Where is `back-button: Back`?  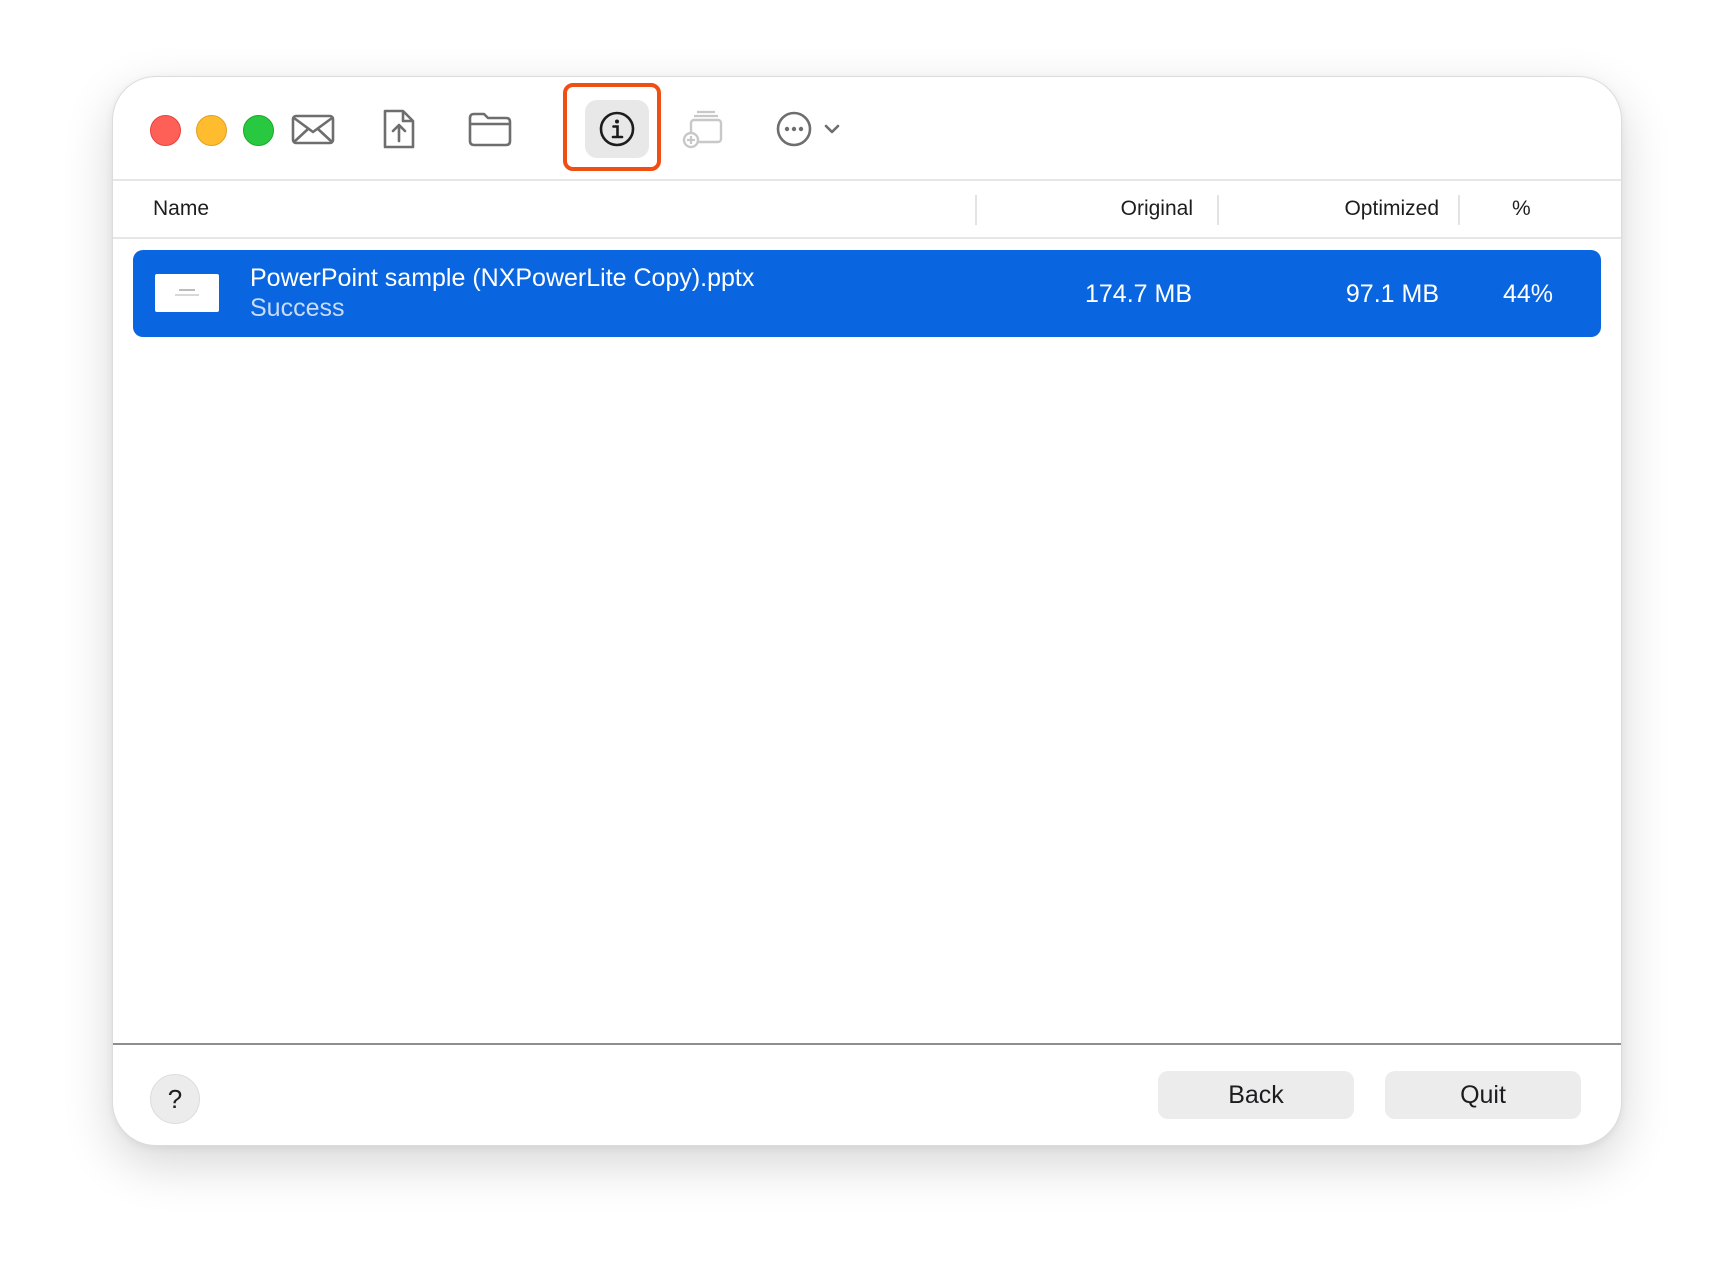
back-button: Back is located at coordinates (1256, 1095).